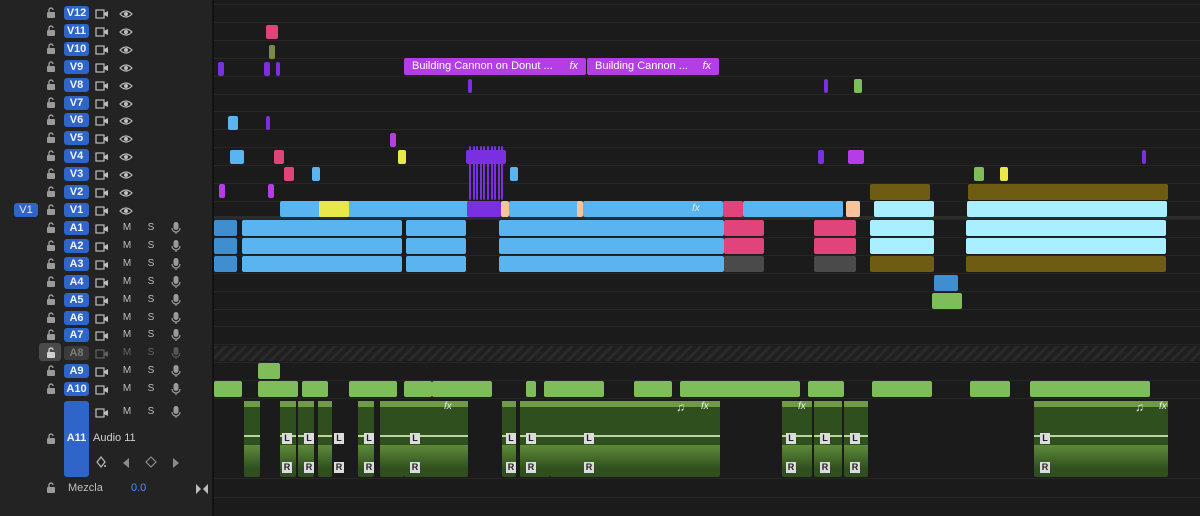 The height and width of the screenshot is (516, 1200). Describe the element at coordinates (76, 156) in the screenshot. I see `track-target-v4: V4` at that location.